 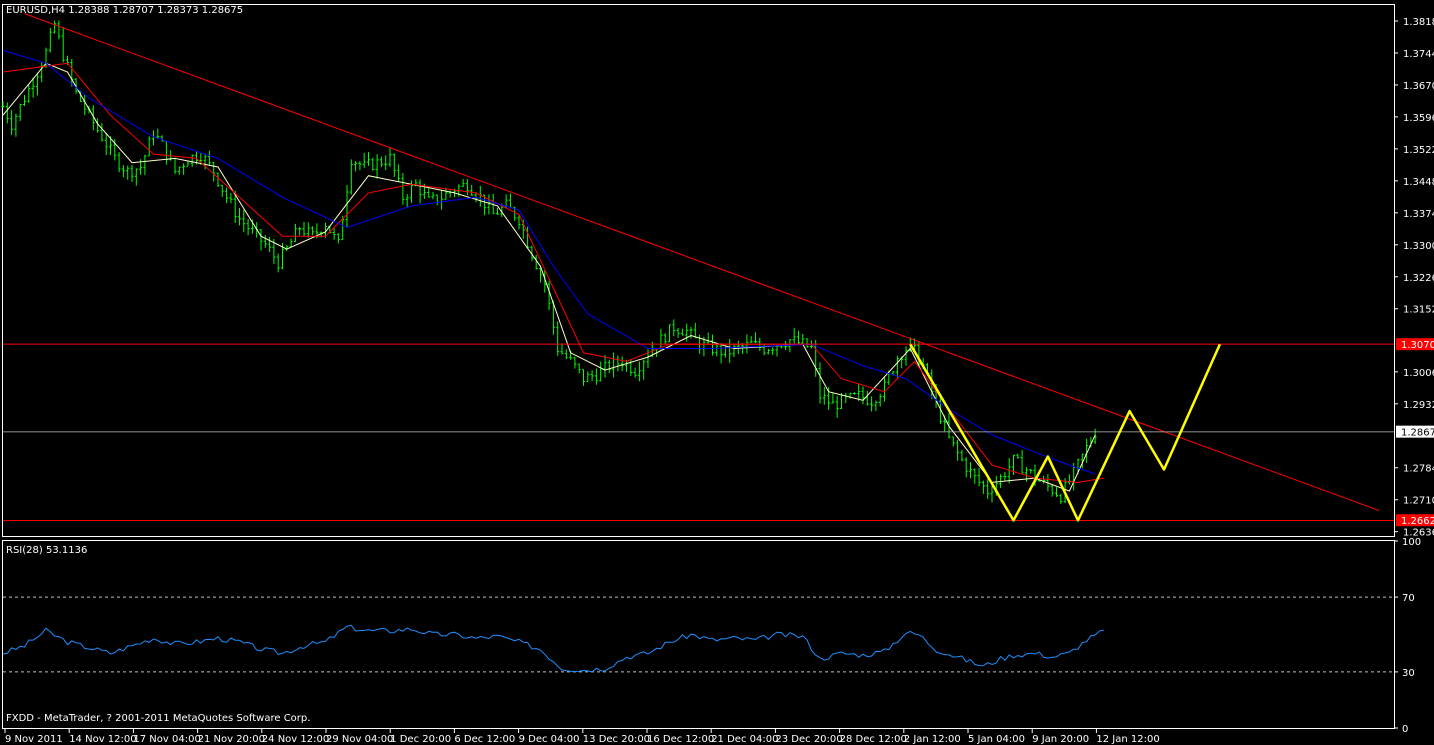 I want to click on level-price-tag-2: 1.26625, so click(x=1417, y=521).